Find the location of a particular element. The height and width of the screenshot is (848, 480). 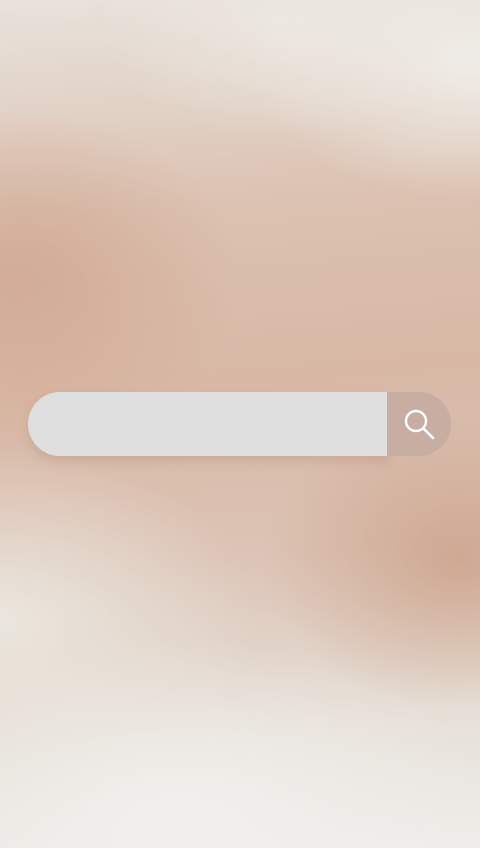

search-input is located at coordinates (209, 424).